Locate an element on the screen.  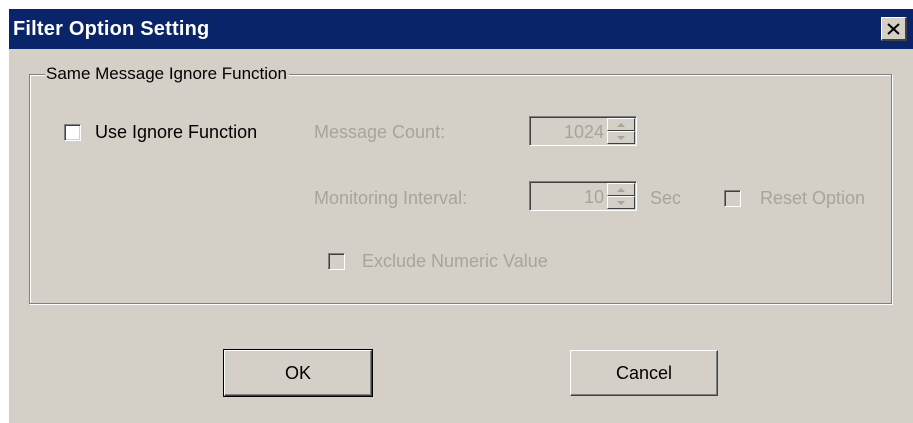
message-count-down-button is located at coordinates (621, 137).